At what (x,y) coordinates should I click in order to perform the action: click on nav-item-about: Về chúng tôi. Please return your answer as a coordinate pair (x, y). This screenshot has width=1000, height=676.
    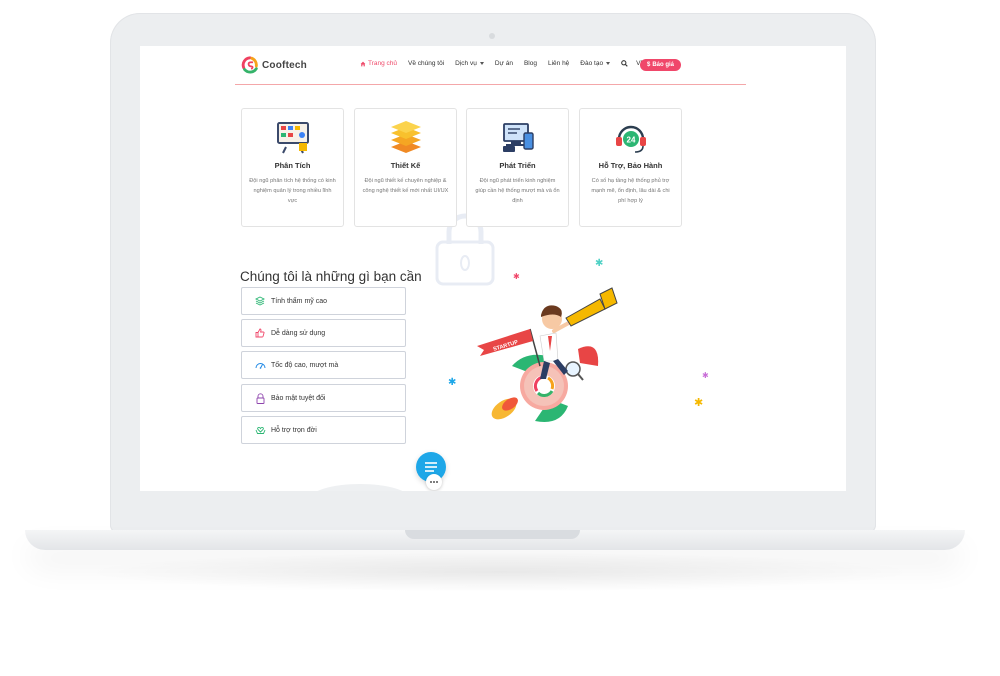
    Looking at the image, I should click on (426, 63).